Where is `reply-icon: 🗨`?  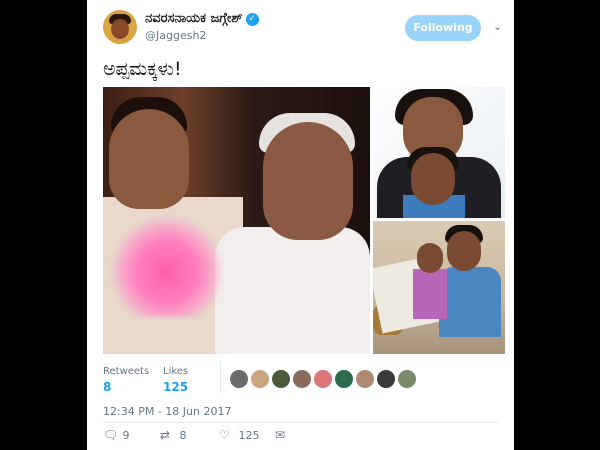 reply-icon: 🗨 is located at coordinates (111, 435).